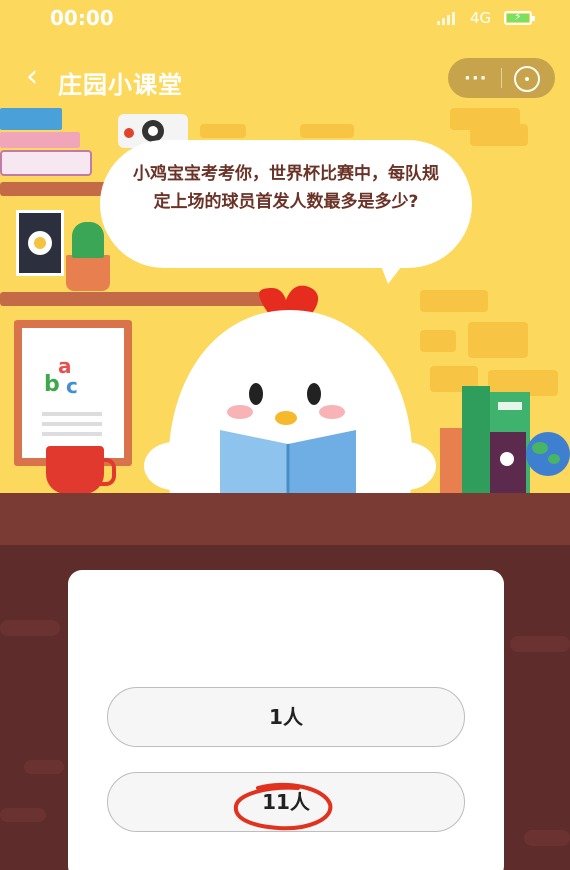  I want to click on close-icon, so click(527, 79).